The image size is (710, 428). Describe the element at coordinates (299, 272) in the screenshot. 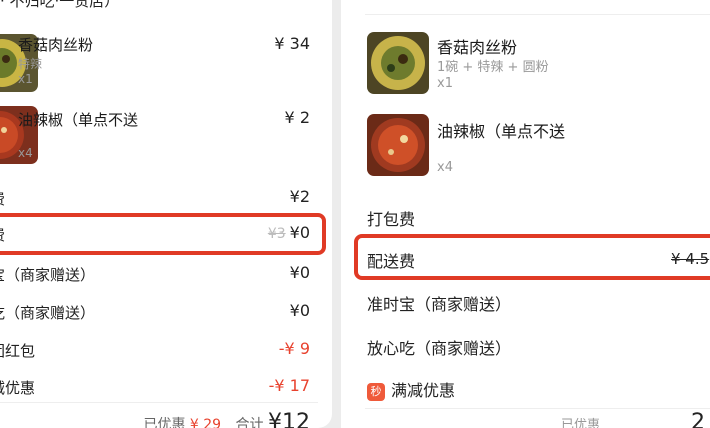

I see `ontime-guarantee-value: ¥0` at that location.